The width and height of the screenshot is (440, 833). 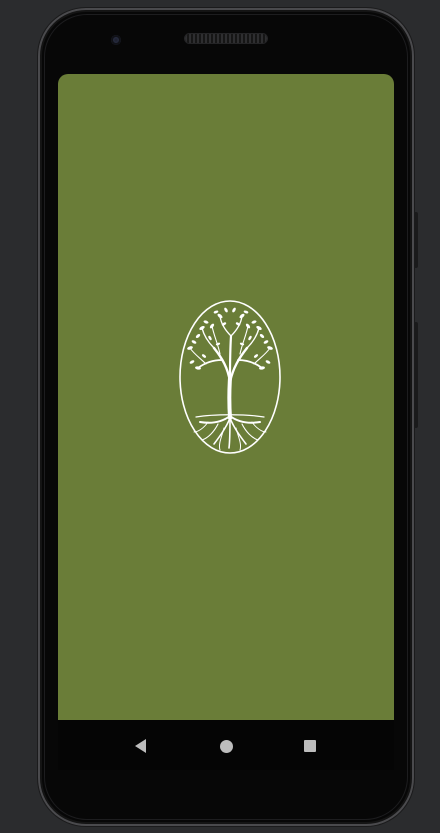 What do you see at coordinates (416, 240) in the screenshot?
I see `power-button` at bounding box center [416, 240].